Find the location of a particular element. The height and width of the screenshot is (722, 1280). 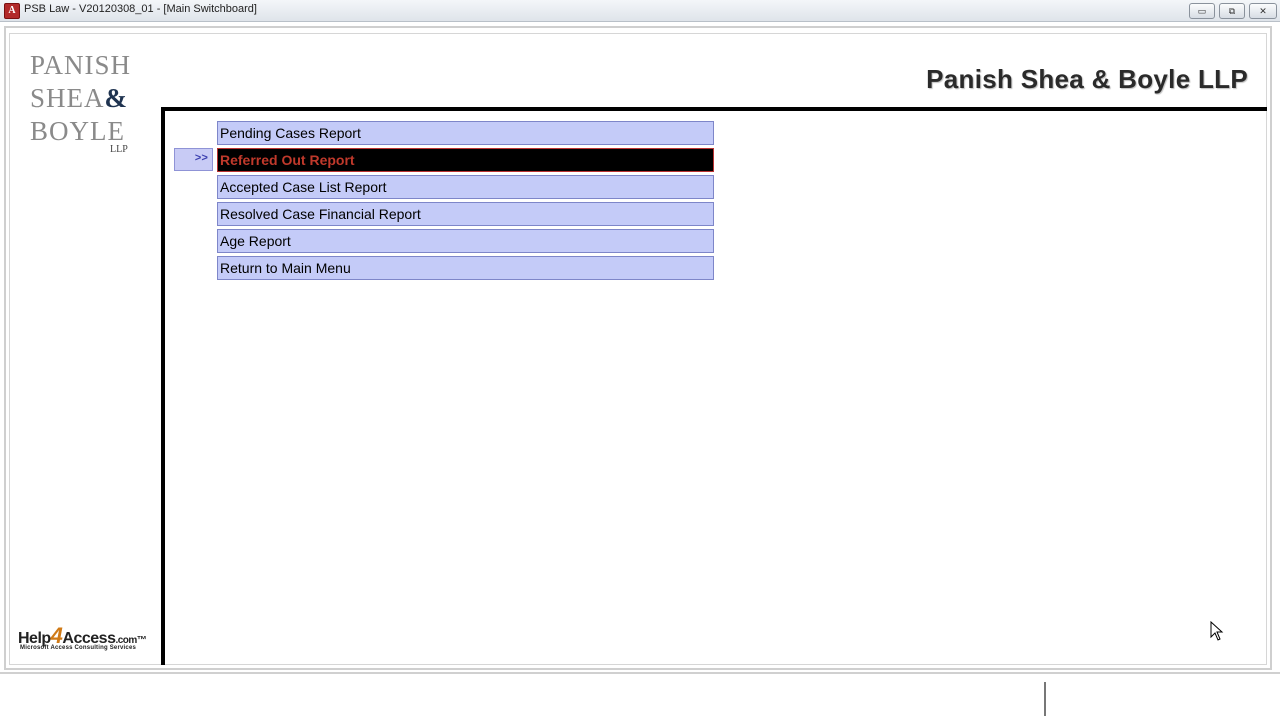

switchboard-panel-top-border is located at coordinates (714, 109).